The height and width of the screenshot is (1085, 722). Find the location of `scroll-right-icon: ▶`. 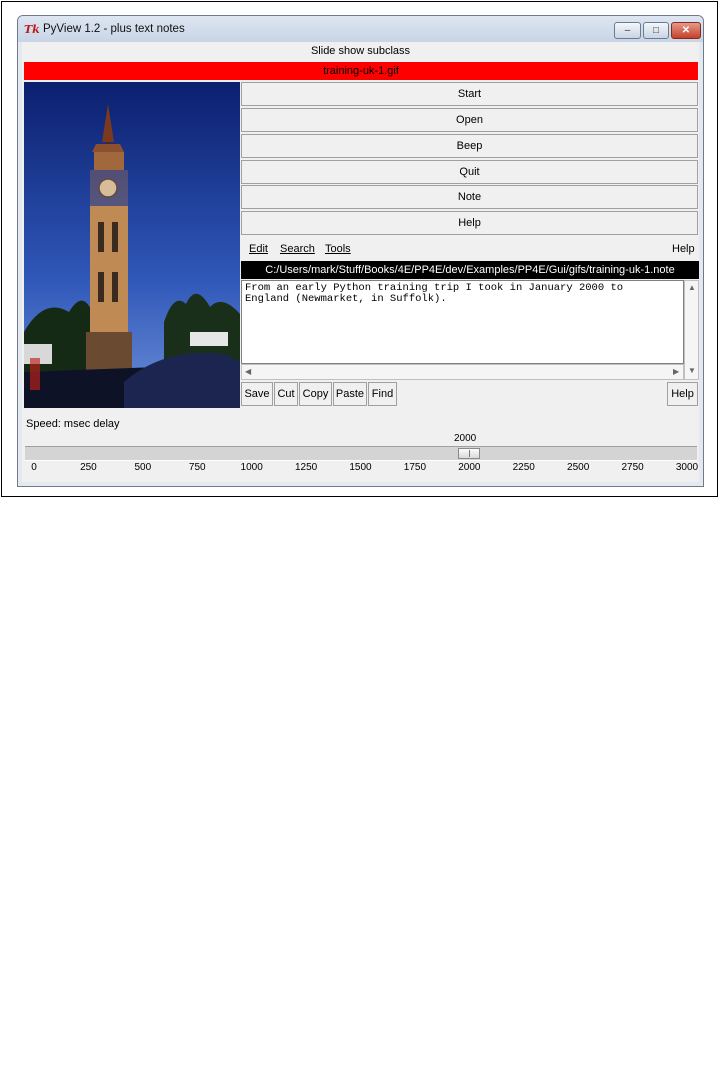

scroll-right-icon: ▶ is located at coordinates (676, 371).